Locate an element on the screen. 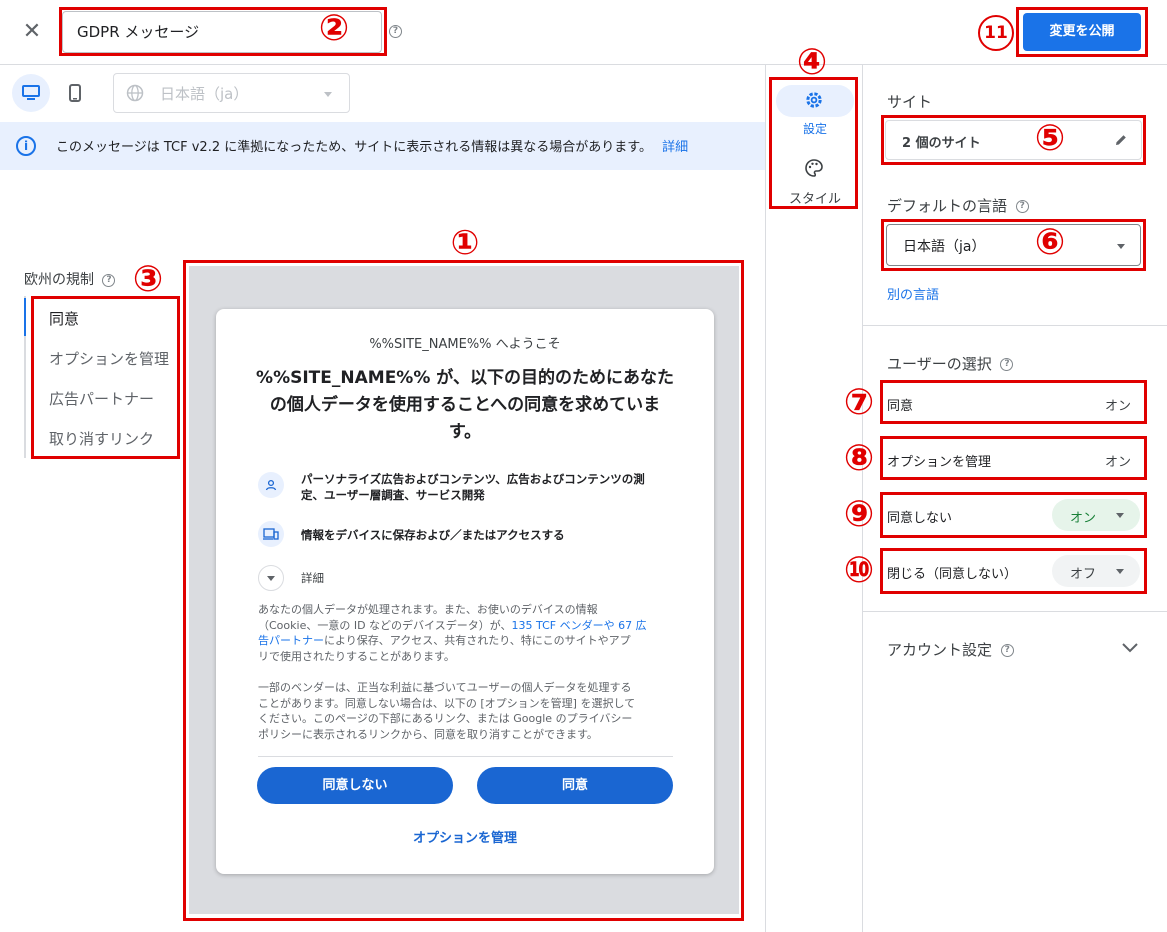 The image size is (1167, 932). welcome-text: %%SITE_NAME%% へようこそ is located at coordinates (465, 344).